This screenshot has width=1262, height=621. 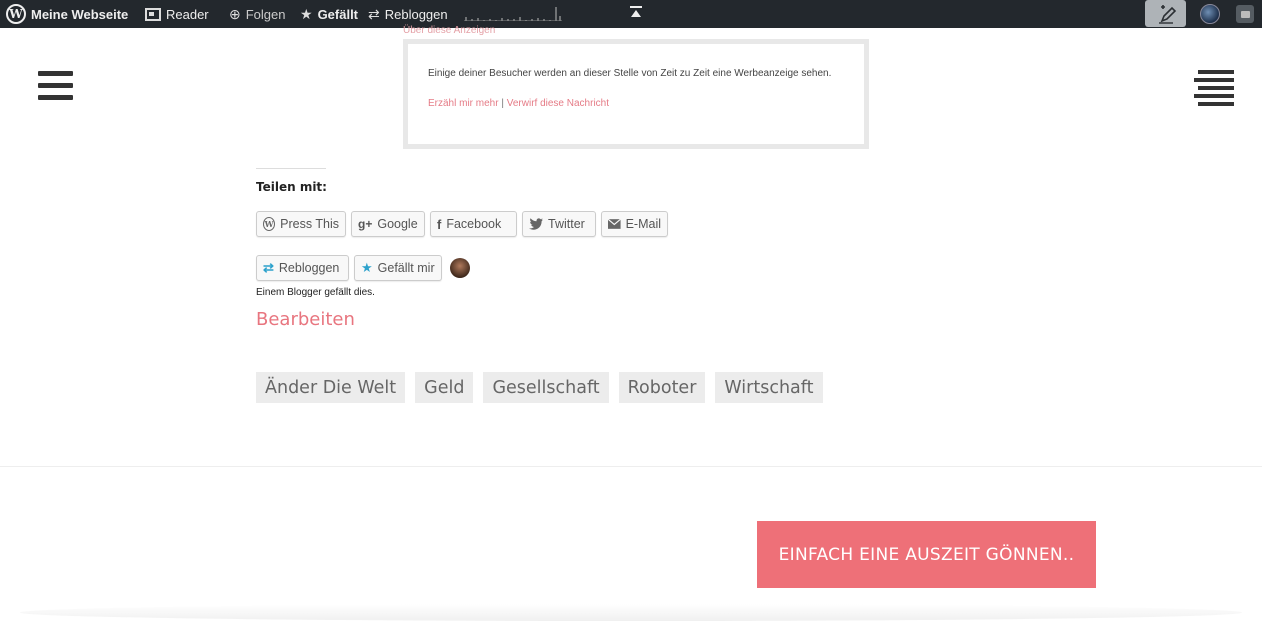 What do you see at coordinates (631, 466) in the screenshot?
I see `section-divider` at bounding box center [631, 466].